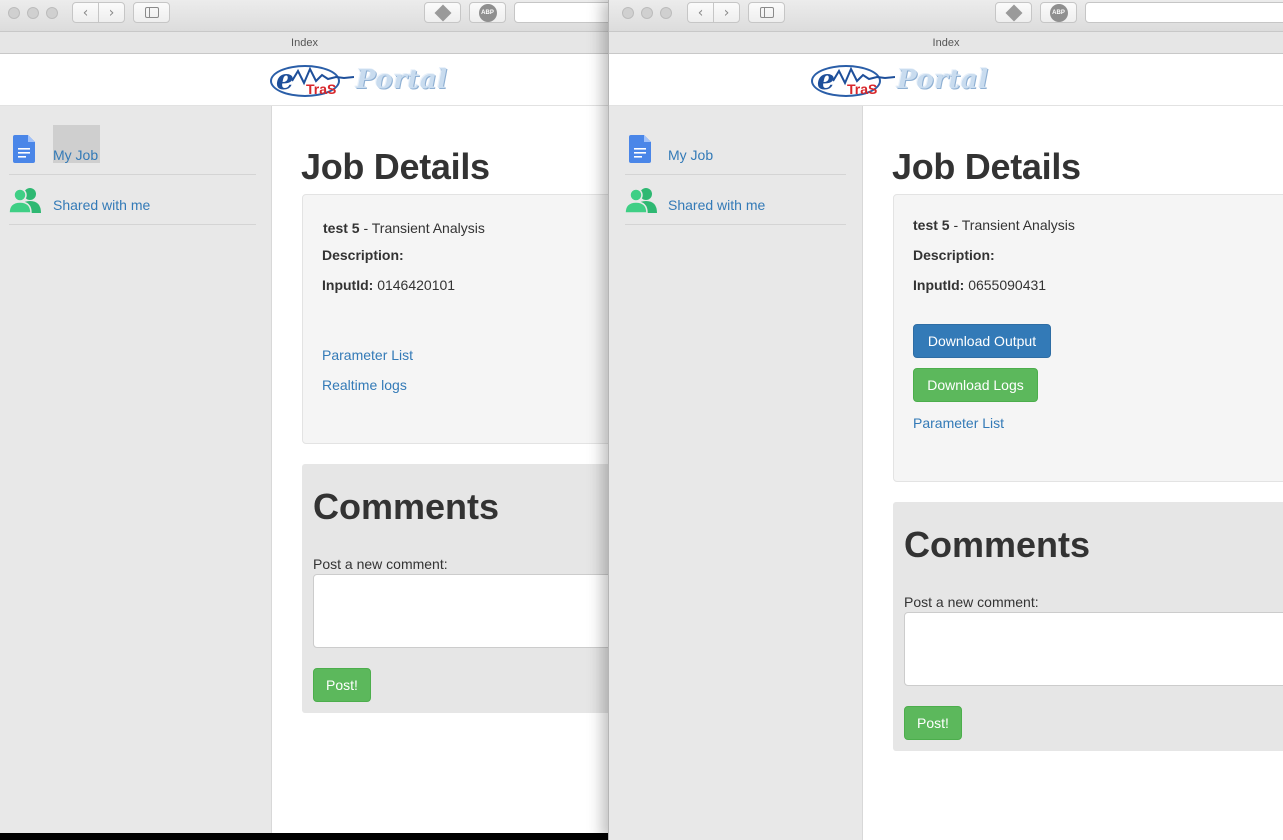 The image size is (1283, 840). What do you see at coordinates (975, 385) in the screenshot?
I see `download-logs-button: Download Logs` at bounding box center [975, 385].